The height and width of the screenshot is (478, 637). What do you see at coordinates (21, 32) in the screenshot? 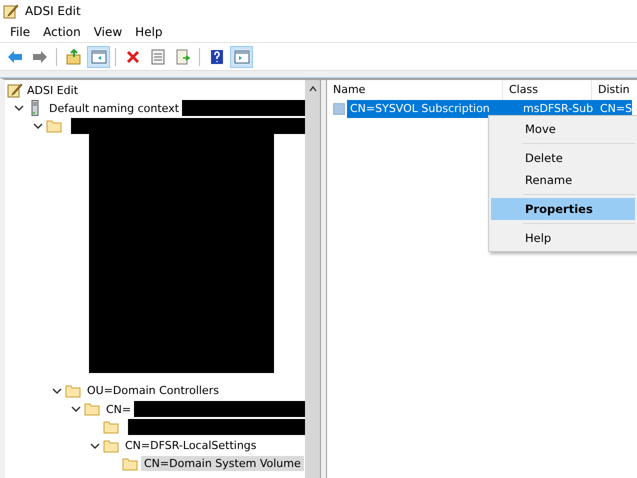
I see `menu-item: File` at bounding box center [21, 32].